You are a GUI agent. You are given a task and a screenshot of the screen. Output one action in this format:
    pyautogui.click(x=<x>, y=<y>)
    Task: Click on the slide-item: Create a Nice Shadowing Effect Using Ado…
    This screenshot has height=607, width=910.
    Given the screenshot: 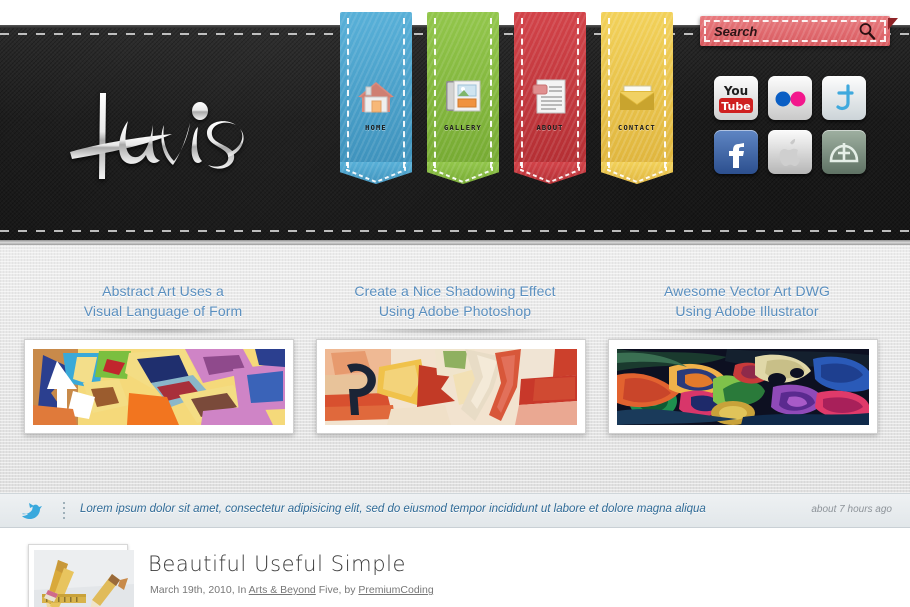 What is the action you would take?
    pyautogui.click(x=455, y=357)
    